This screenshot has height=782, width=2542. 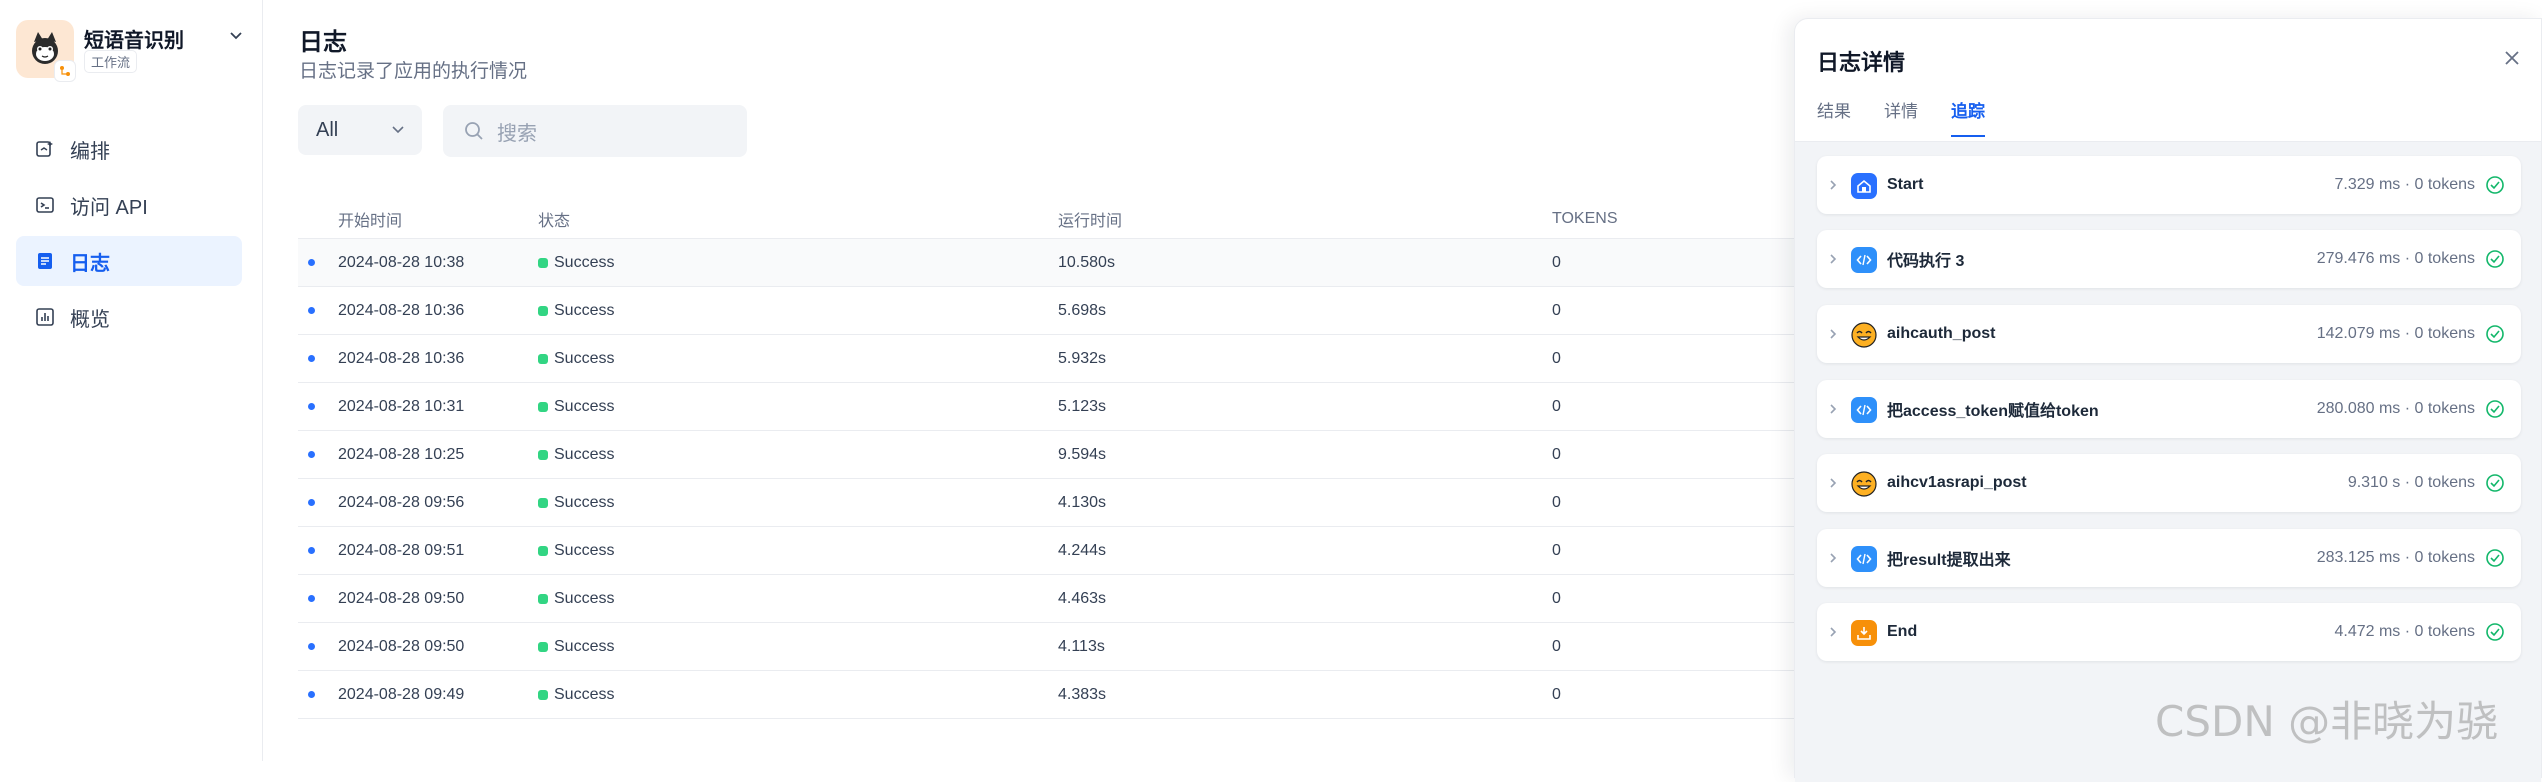 I want to click on sidebar-item-overview: 概览, so click(x=129, y=317).